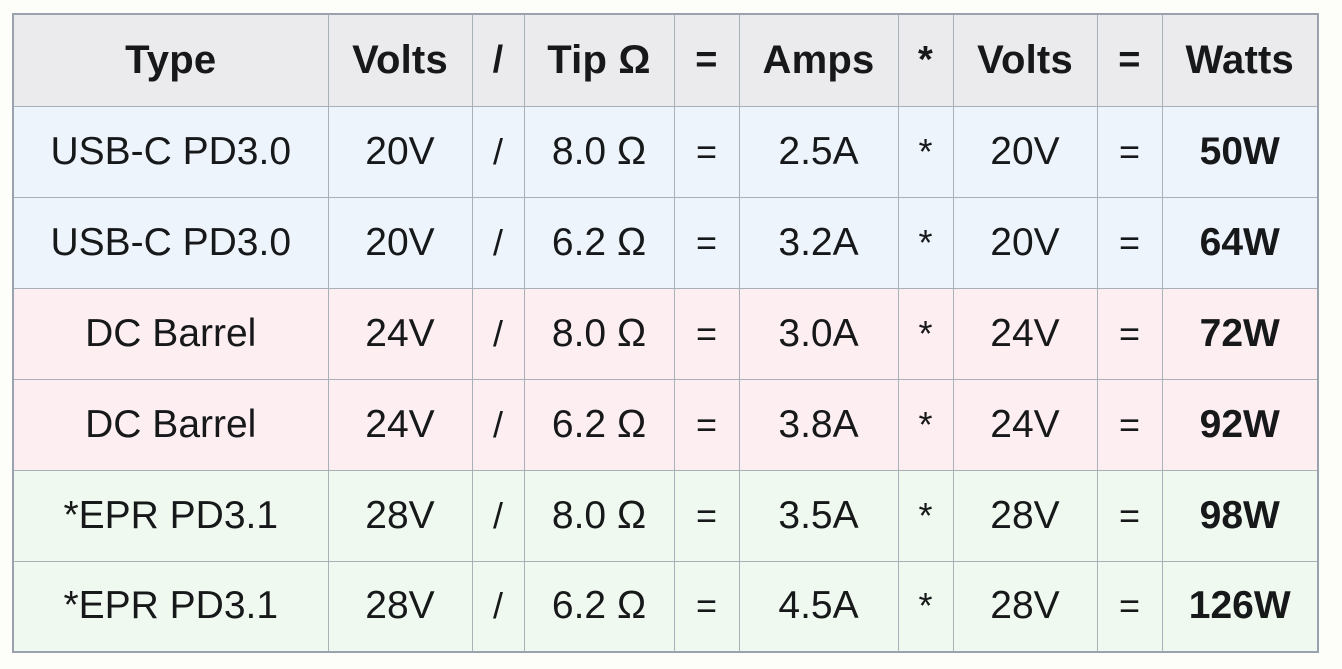  I want to click on cell-amps: 3.2A, so click(818, 242).